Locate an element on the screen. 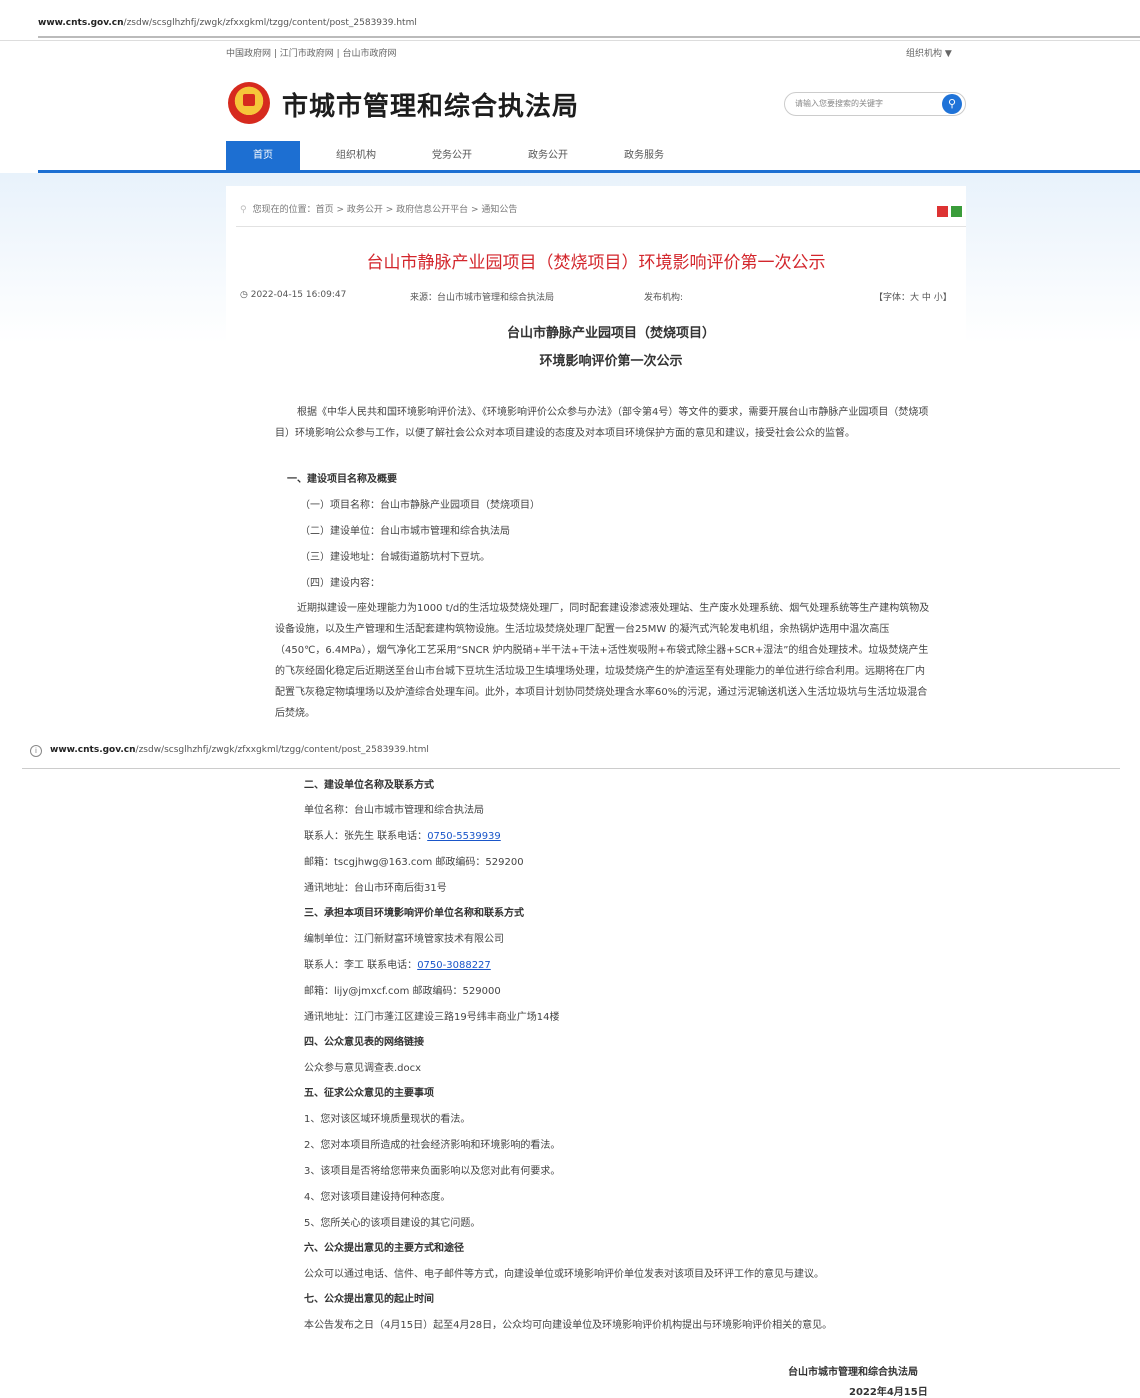 This screenshot has width=1140, height=1398. s2-contact: 联系人：张先生 联系电话：0750-5539939 is located at coordinates (402, 836).